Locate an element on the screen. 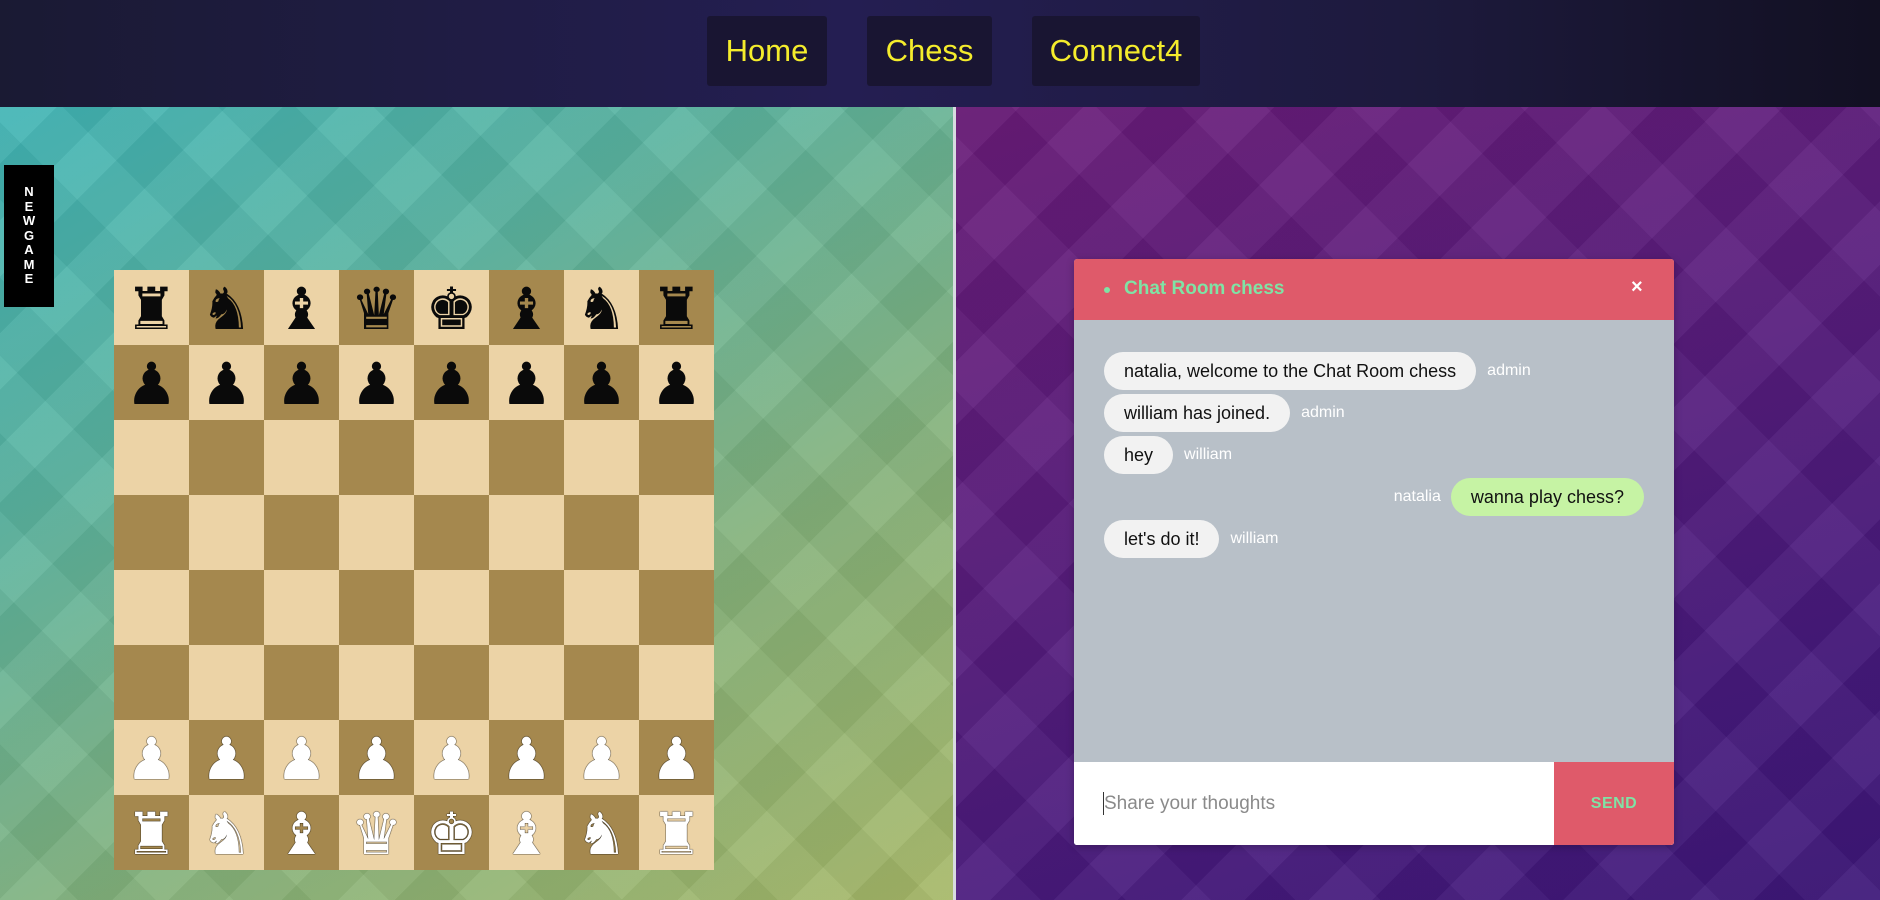 This screenshot has width=1880, height=900. white-queen-icon: ♛ is located at coordinates (377, 834).